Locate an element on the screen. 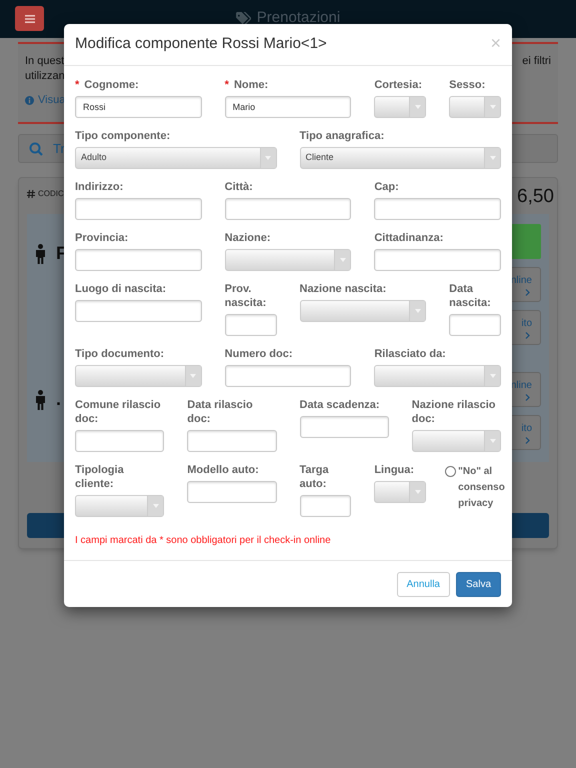  field-label: Nazione nascita: is located at coordinates (344, 289).